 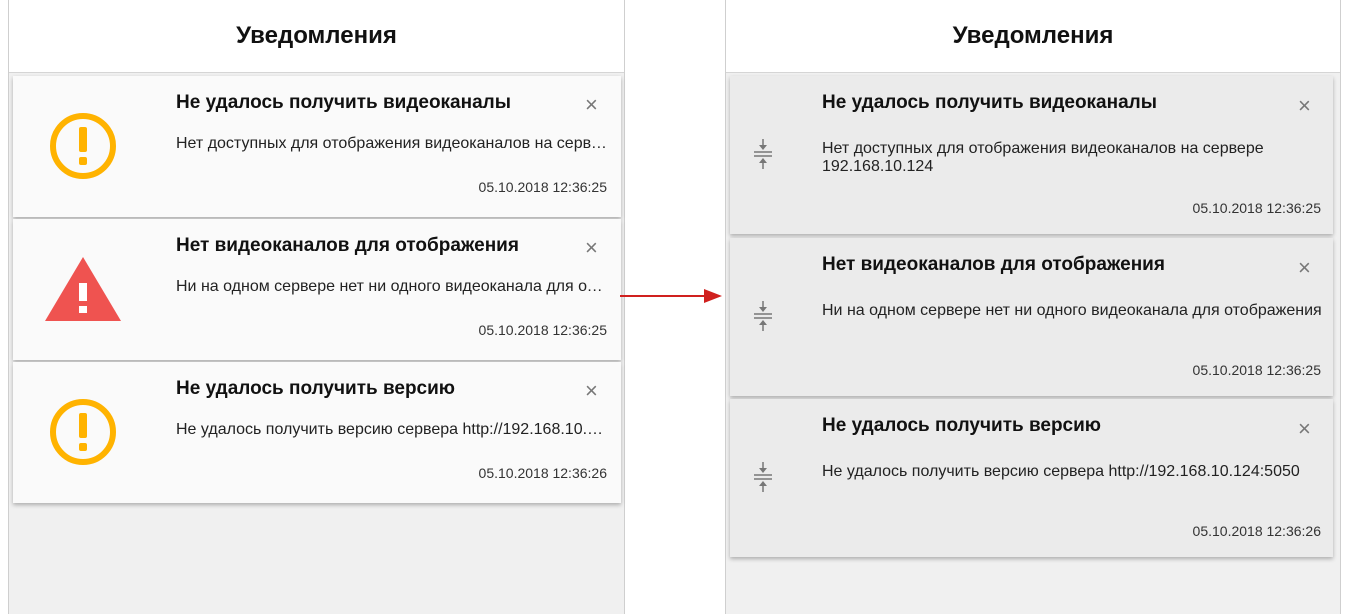 What do you see at coordinates (83, 289) in the screenshot?
I see `error-triangle-icon` at bounding box center [83, 289].